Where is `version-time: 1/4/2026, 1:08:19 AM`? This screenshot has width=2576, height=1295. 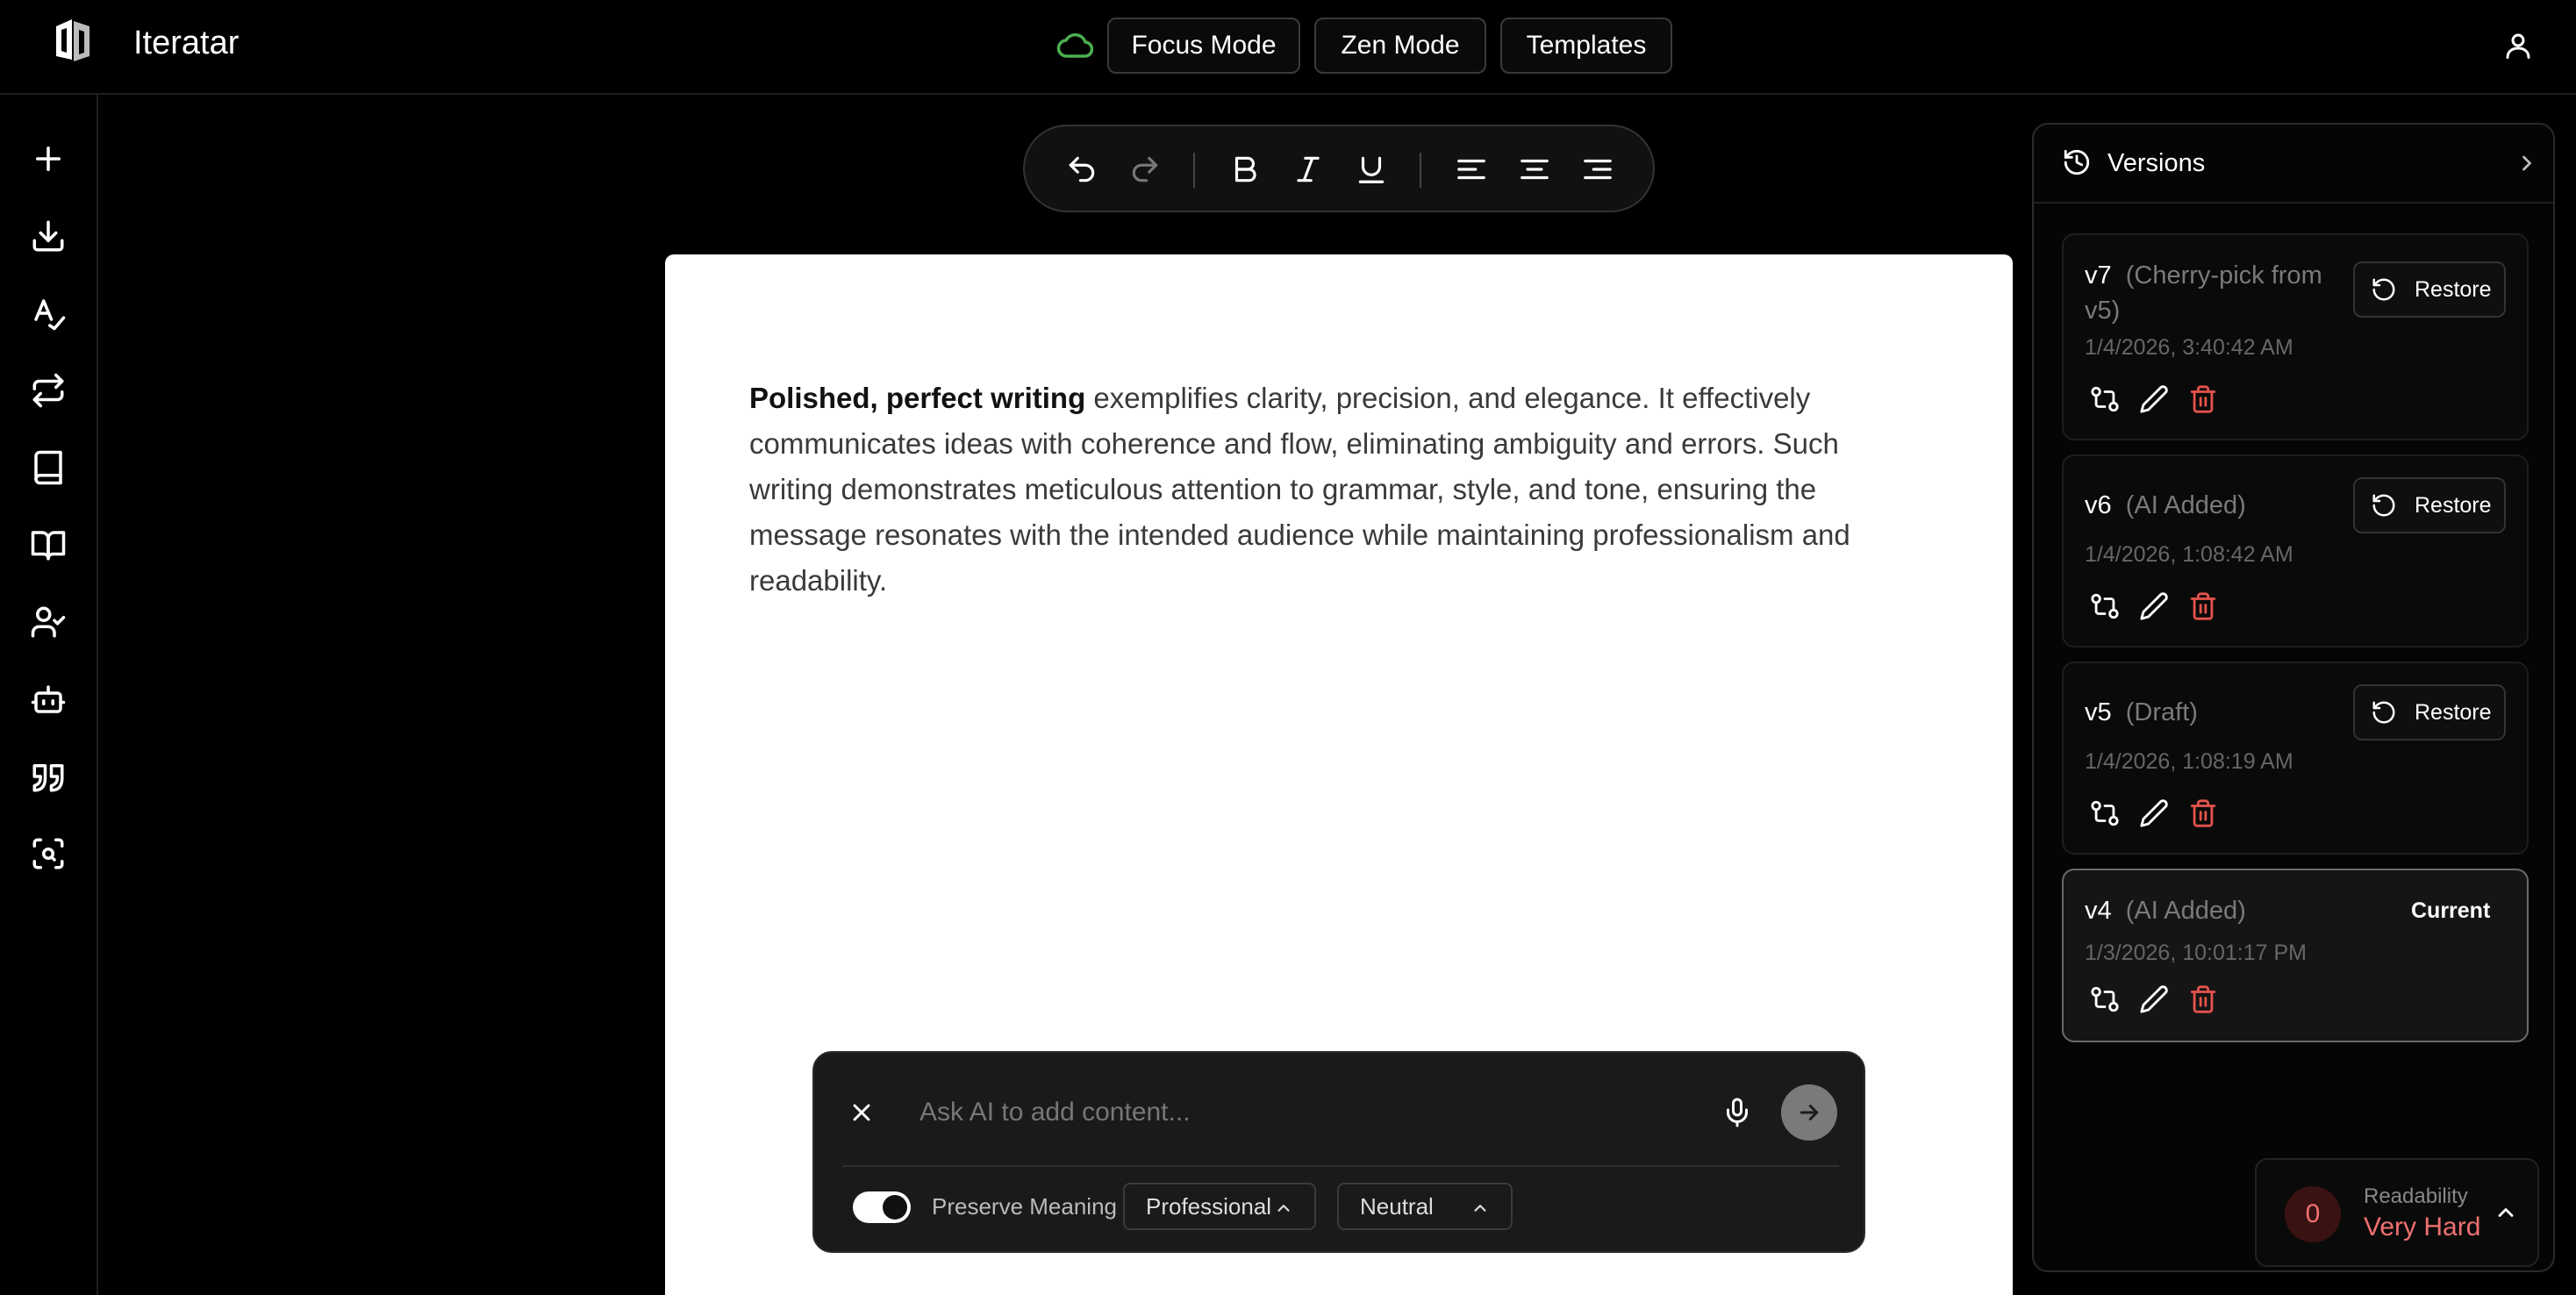
version-time: 1/4/2026, 1:08:19 AM is located at coordinates (2189, 762).